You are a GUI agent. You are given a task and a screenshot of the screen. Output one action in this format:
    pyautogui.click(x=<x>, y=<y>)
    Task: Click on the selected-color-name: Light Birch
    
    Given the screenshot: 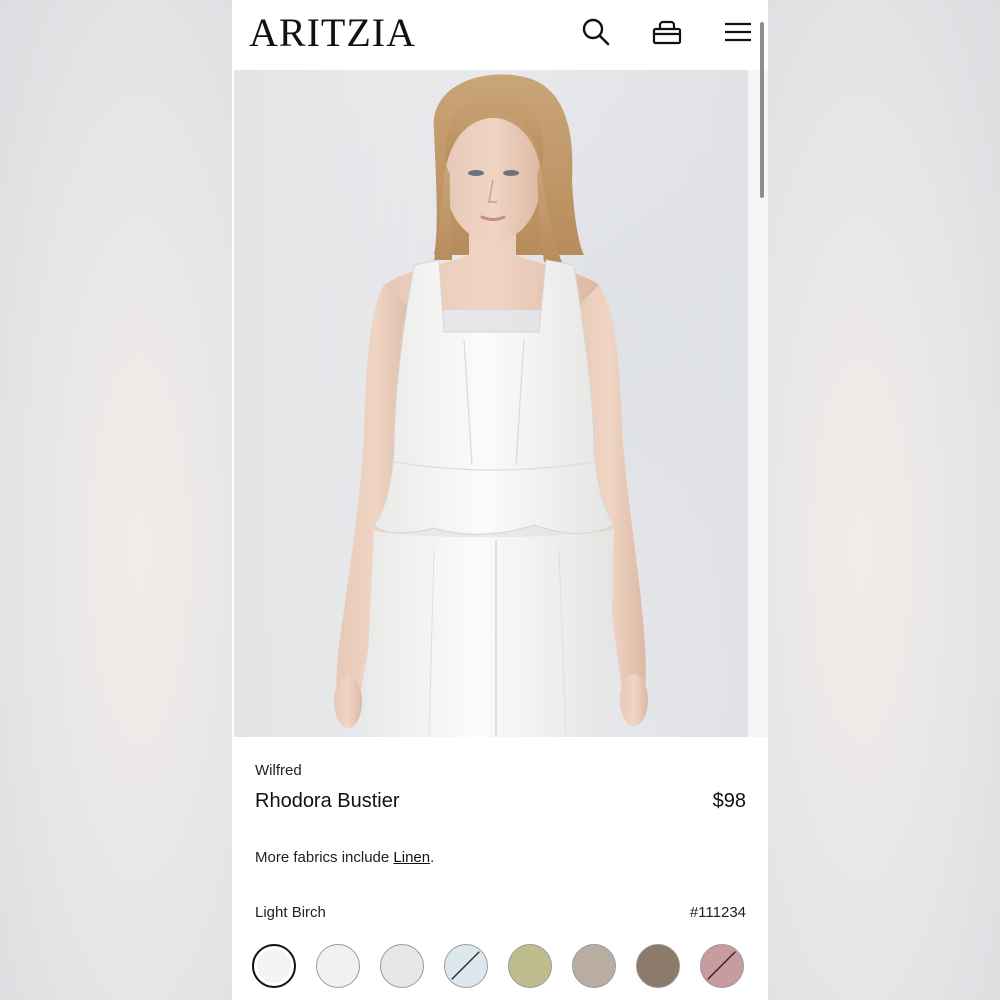 What is the action you would take?
    pyautogui.click(x=290, y=912)
    